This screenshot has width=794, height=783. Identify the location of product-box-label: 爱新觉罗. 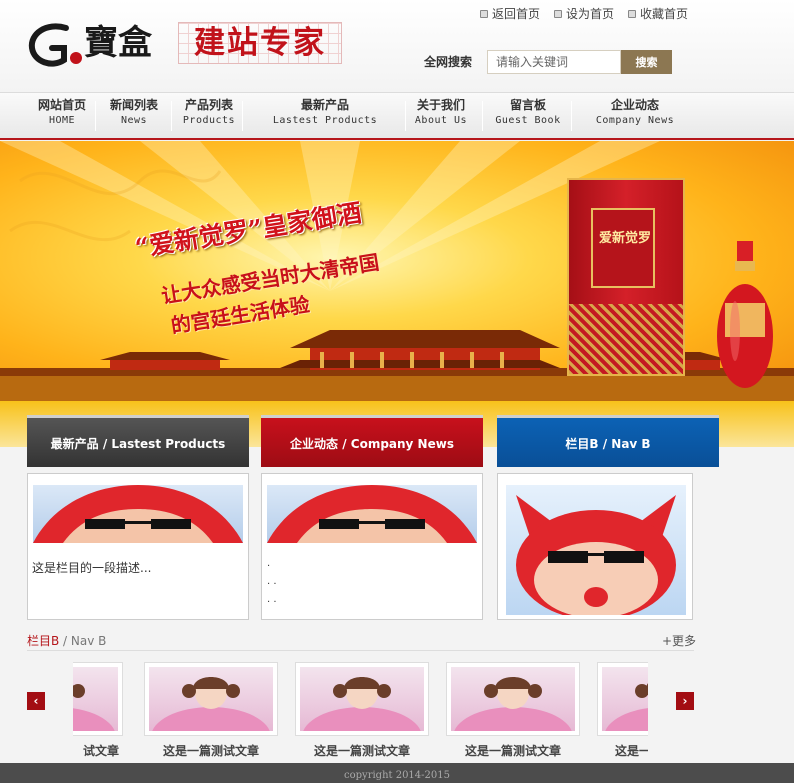
(624, 238).